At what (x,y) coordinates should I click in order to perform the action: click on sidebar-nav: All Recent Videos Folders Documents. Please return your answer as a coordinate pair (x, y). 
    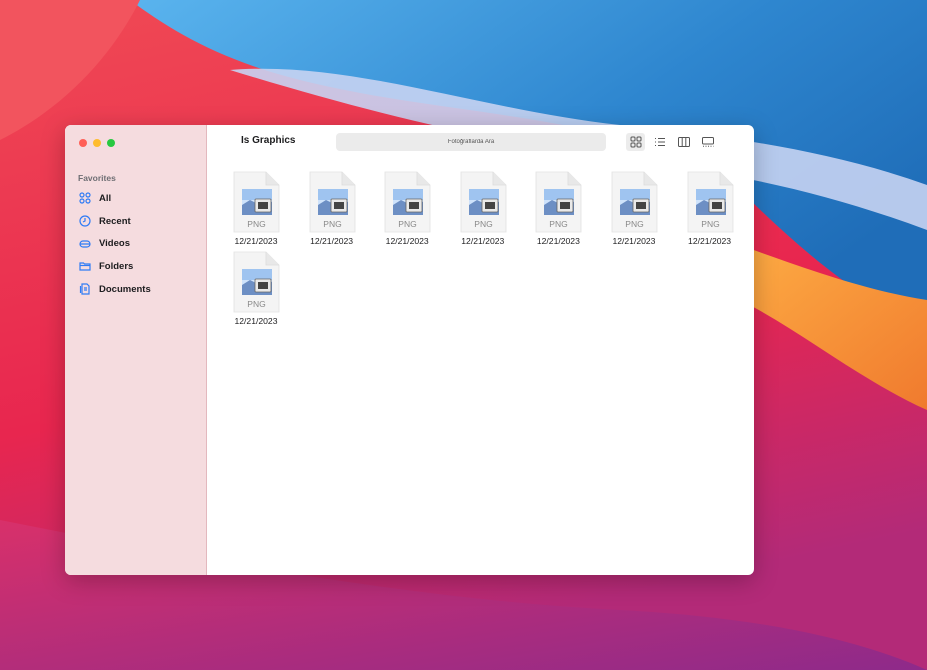
    Looking at the image, I should click on (140, 243).